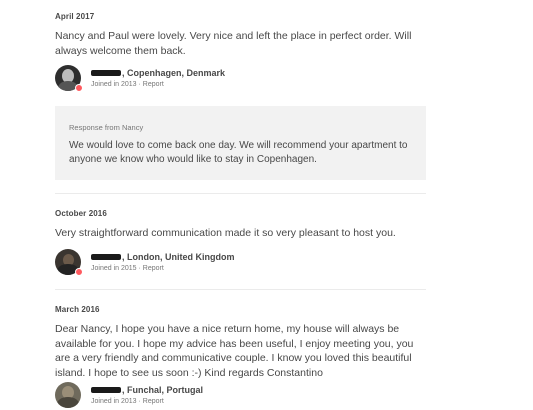  What do you see at coordinates (81, 213) in the screenshot?
I see `review-date: October 2016` at bounding box center [81, 213].